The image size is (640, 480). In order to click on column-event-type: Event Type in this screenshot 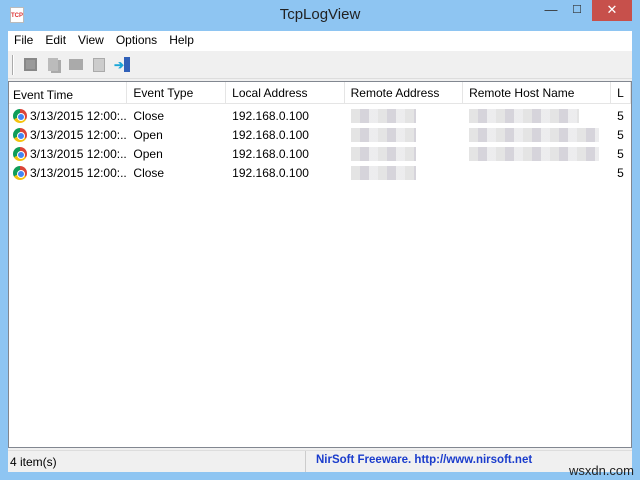, I will do `click(177, 92)`.